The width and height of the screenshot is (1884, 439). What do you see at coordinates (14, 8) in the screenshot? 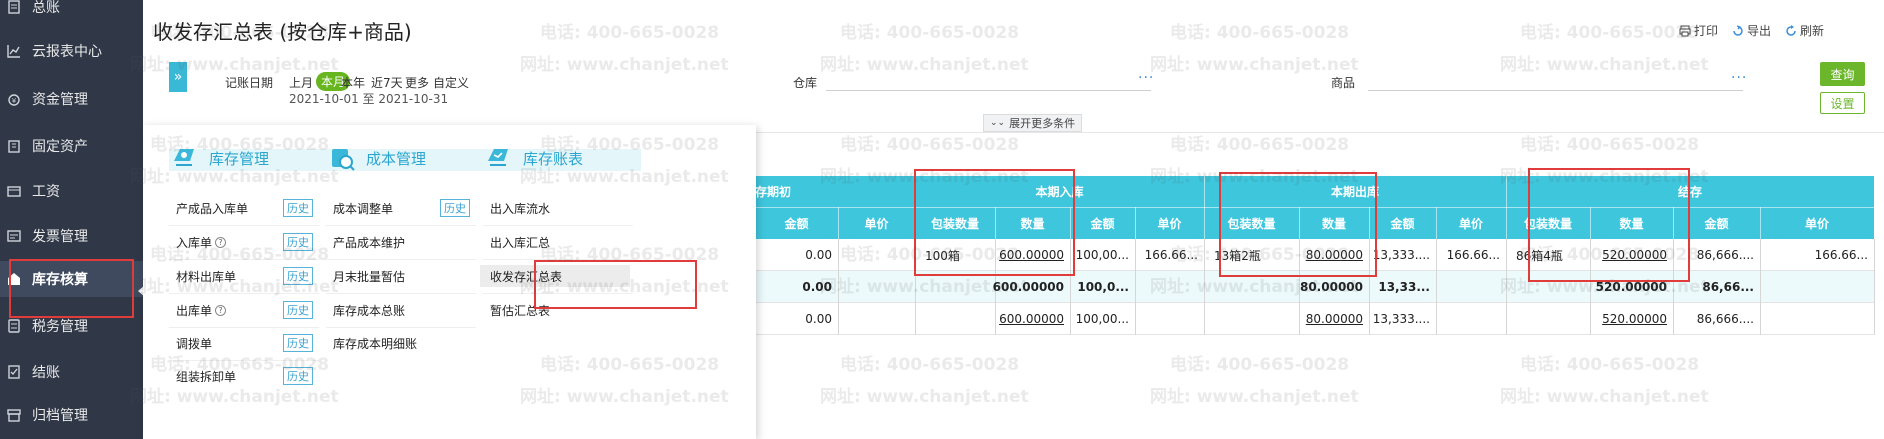
I see `ledger-icon` at bounding box center [14, 8].